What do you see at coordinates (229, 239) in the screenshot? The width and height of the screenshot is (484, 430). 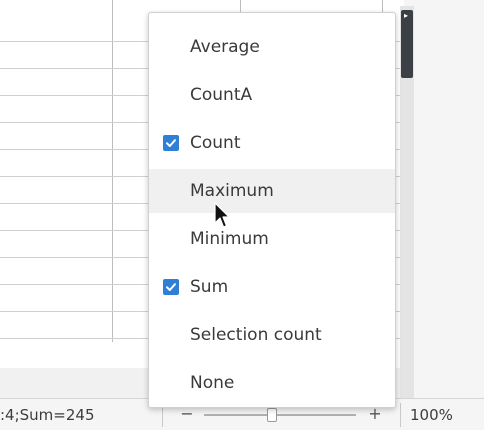 I see `menu-item-label: Minimum` at bounding box center [229, 239].